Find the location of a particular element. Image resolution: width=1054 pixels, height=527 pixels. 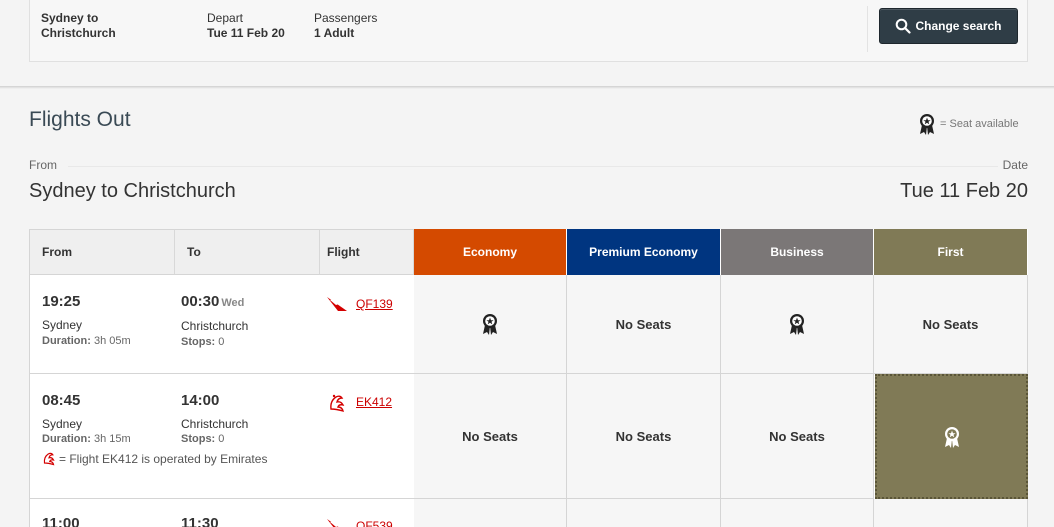

arrival-time-value: 00:30 is located at coordinates (200, 301).